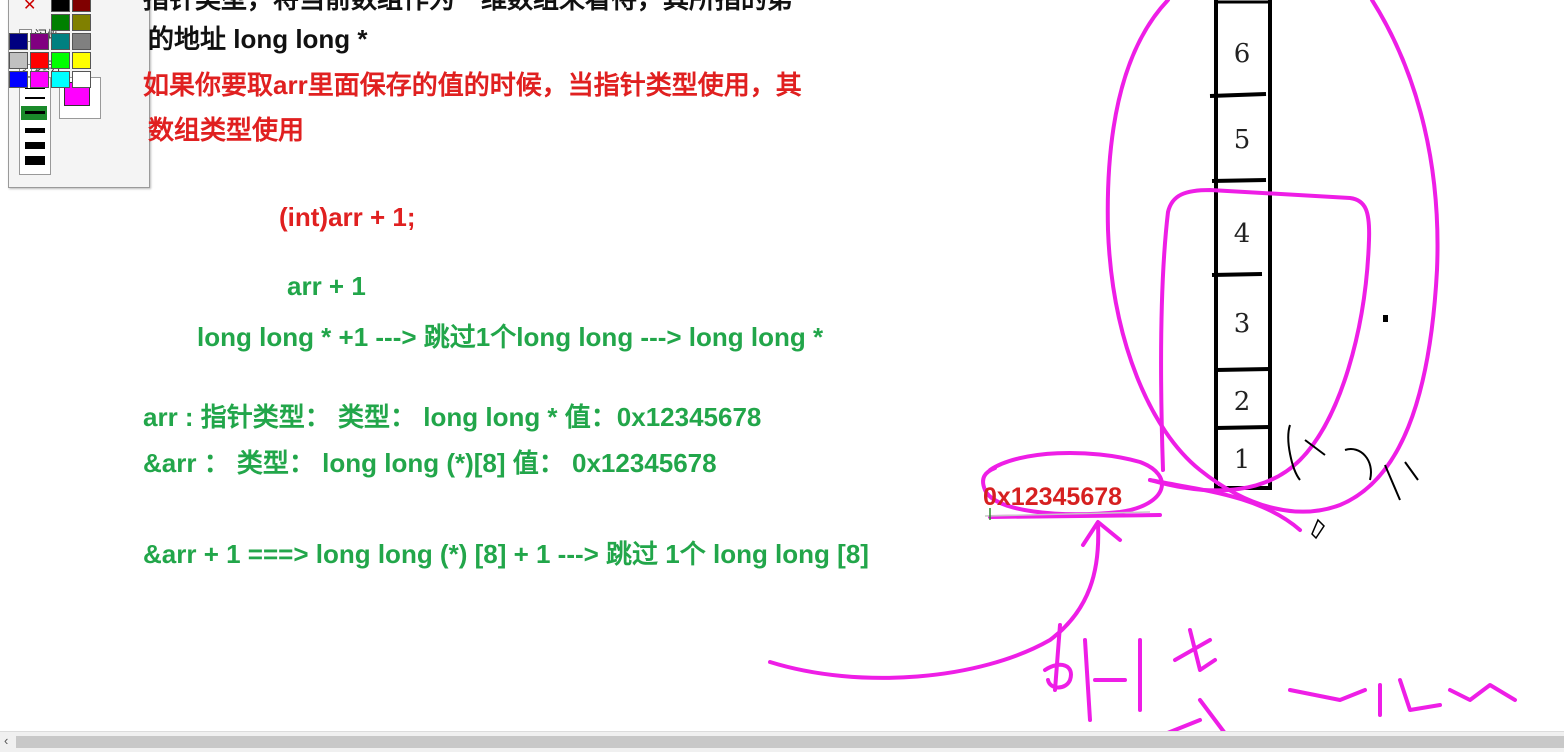  I want to click on outer-ellipse-stroke, so click(1272, 257).